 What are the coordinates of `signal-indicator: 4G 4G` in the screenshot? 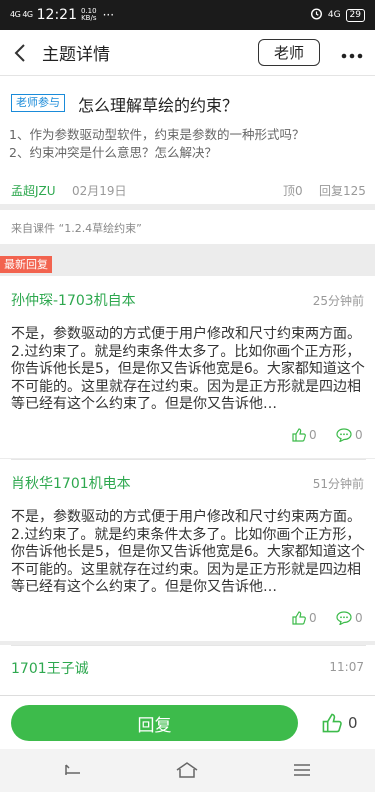 It's located at (21, 14).